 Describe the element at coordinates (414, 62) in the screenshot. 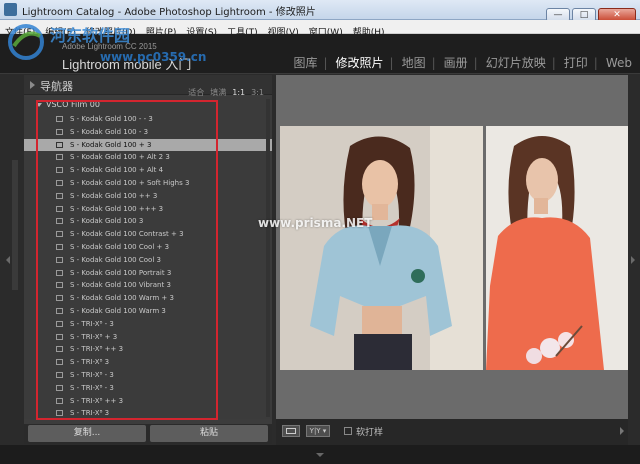

I see `module-map: 地图` at that location.